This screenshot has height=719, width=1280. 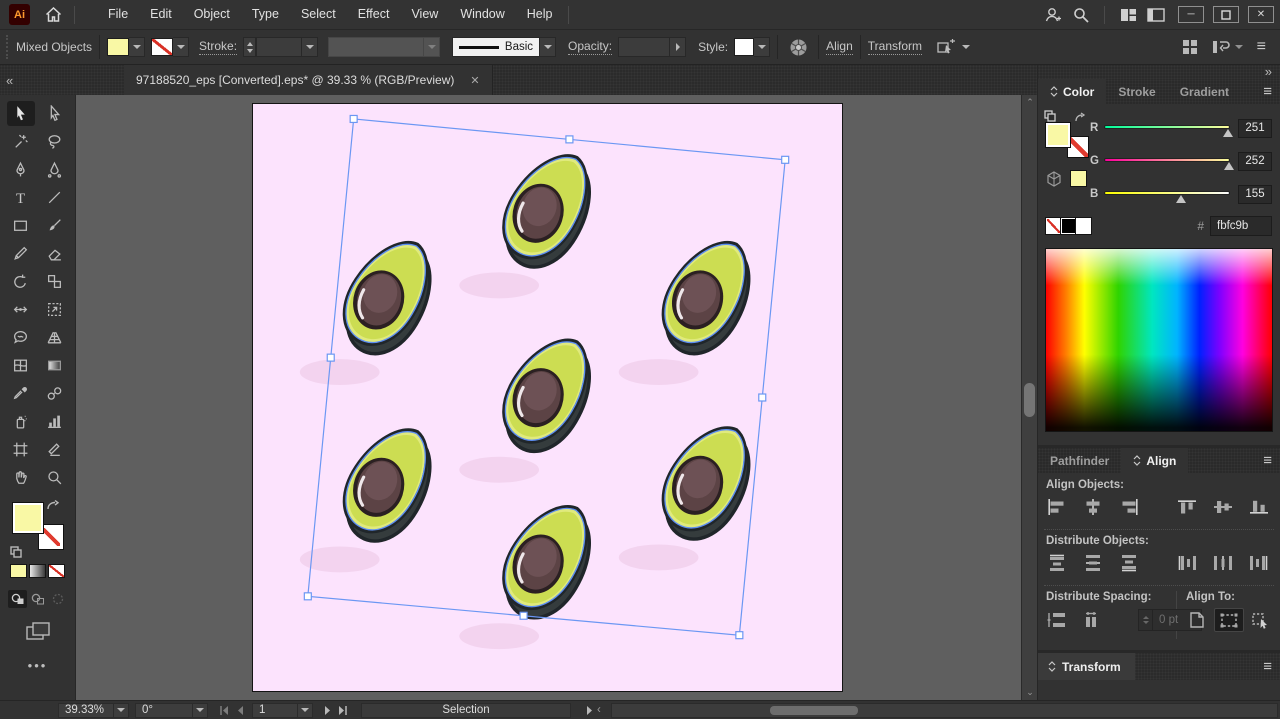 I want to click on mesh-tool, so click(x=21, y=365).